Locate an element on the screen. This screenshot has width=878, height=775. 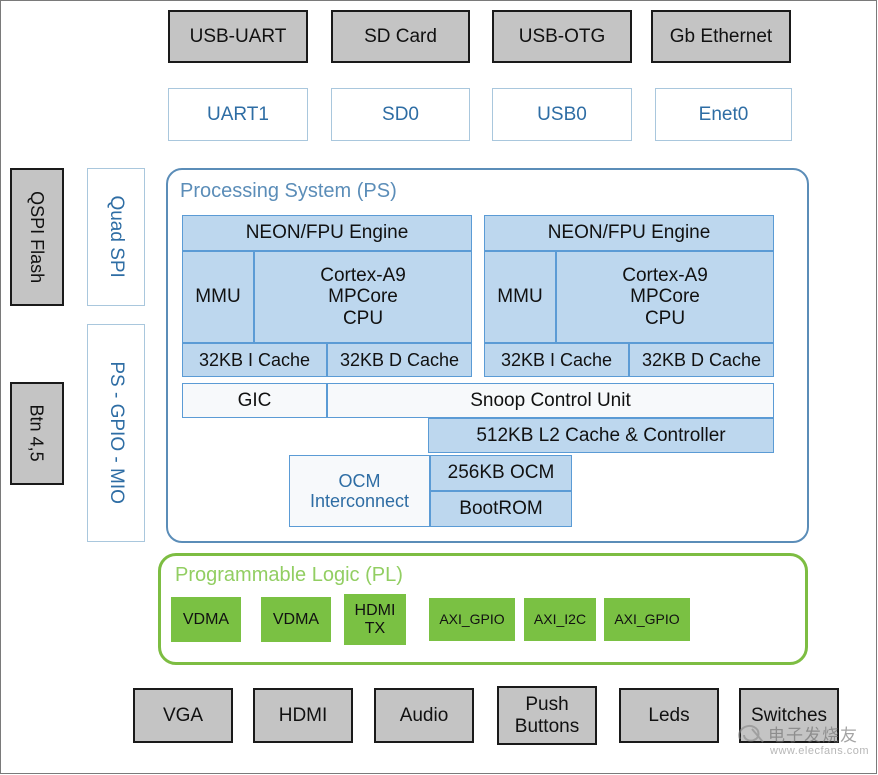
peripheral-usb-otg-label: USB-OTG is located at coordinates (562, 36).